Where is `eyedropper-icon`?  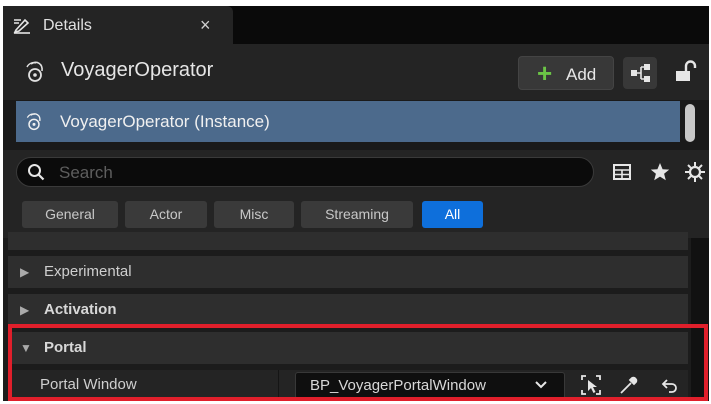
eyedropper-icon is located at coordinates (629, 385).